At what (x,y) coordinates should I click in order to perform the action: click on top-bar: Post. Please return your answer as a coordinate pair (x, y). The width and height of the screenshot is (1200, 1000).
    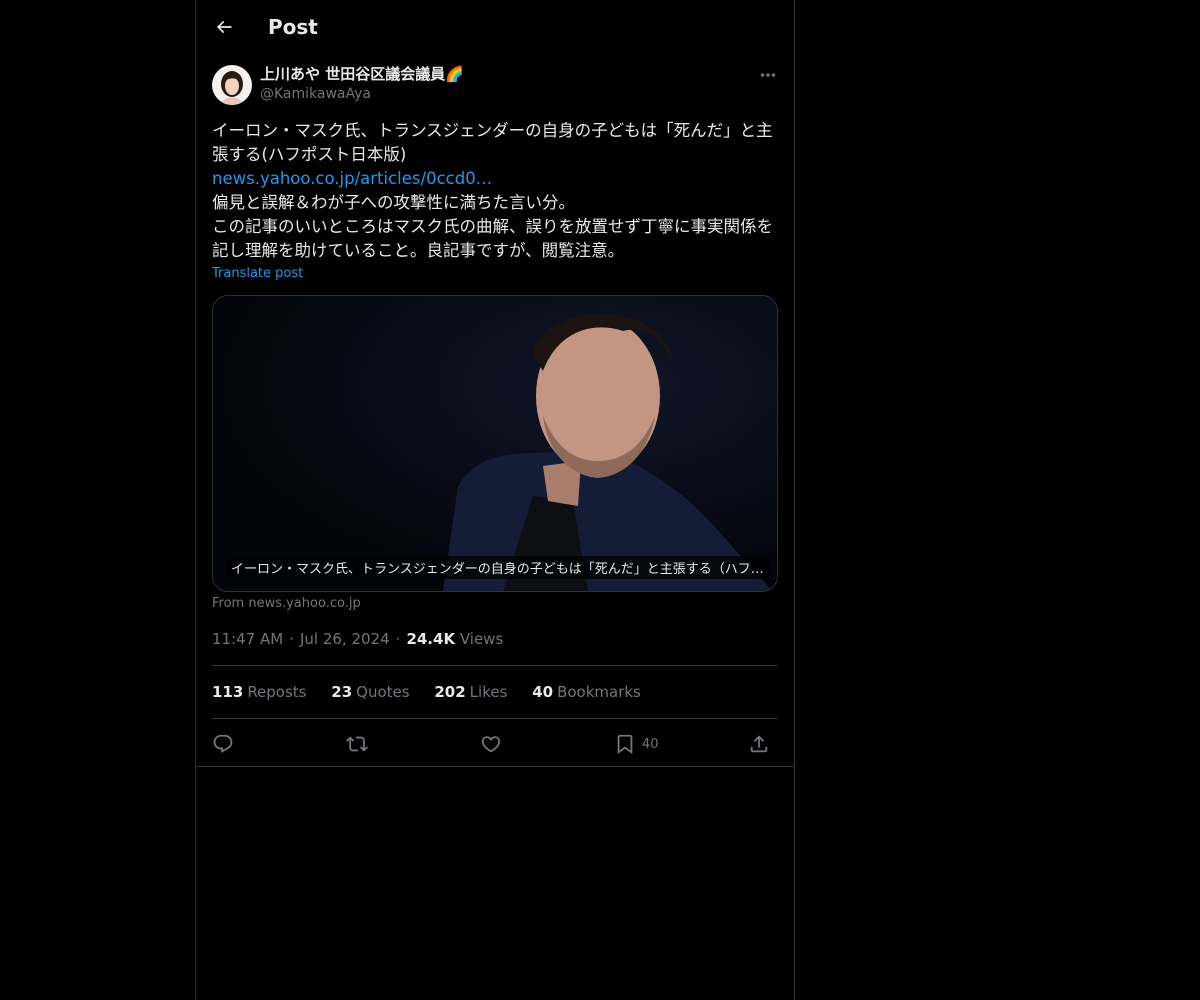
    Looking at the image, I should click on (495, 27).